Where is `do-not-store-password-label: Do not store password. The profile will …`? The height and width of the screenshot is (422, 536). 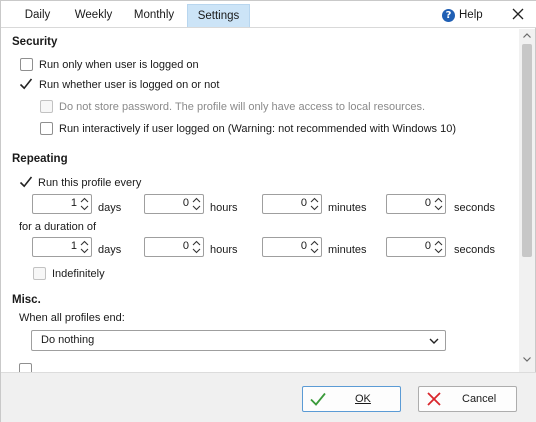
do-not-store-password-label: Do not store password. The profile will … is located at coordinates (242, 107).